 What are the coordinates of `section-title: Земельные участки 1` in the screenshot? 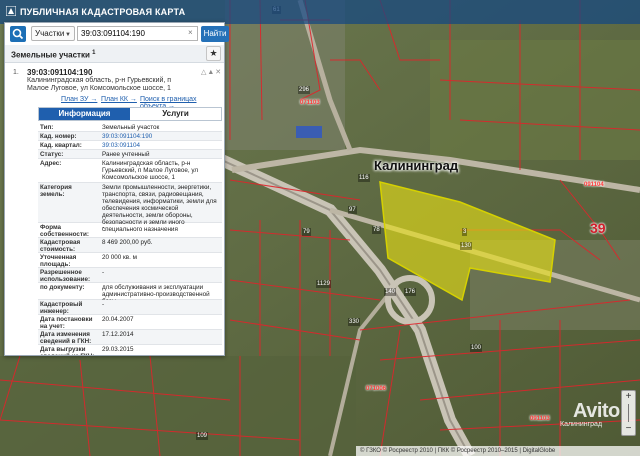 It's located at (53, 55).